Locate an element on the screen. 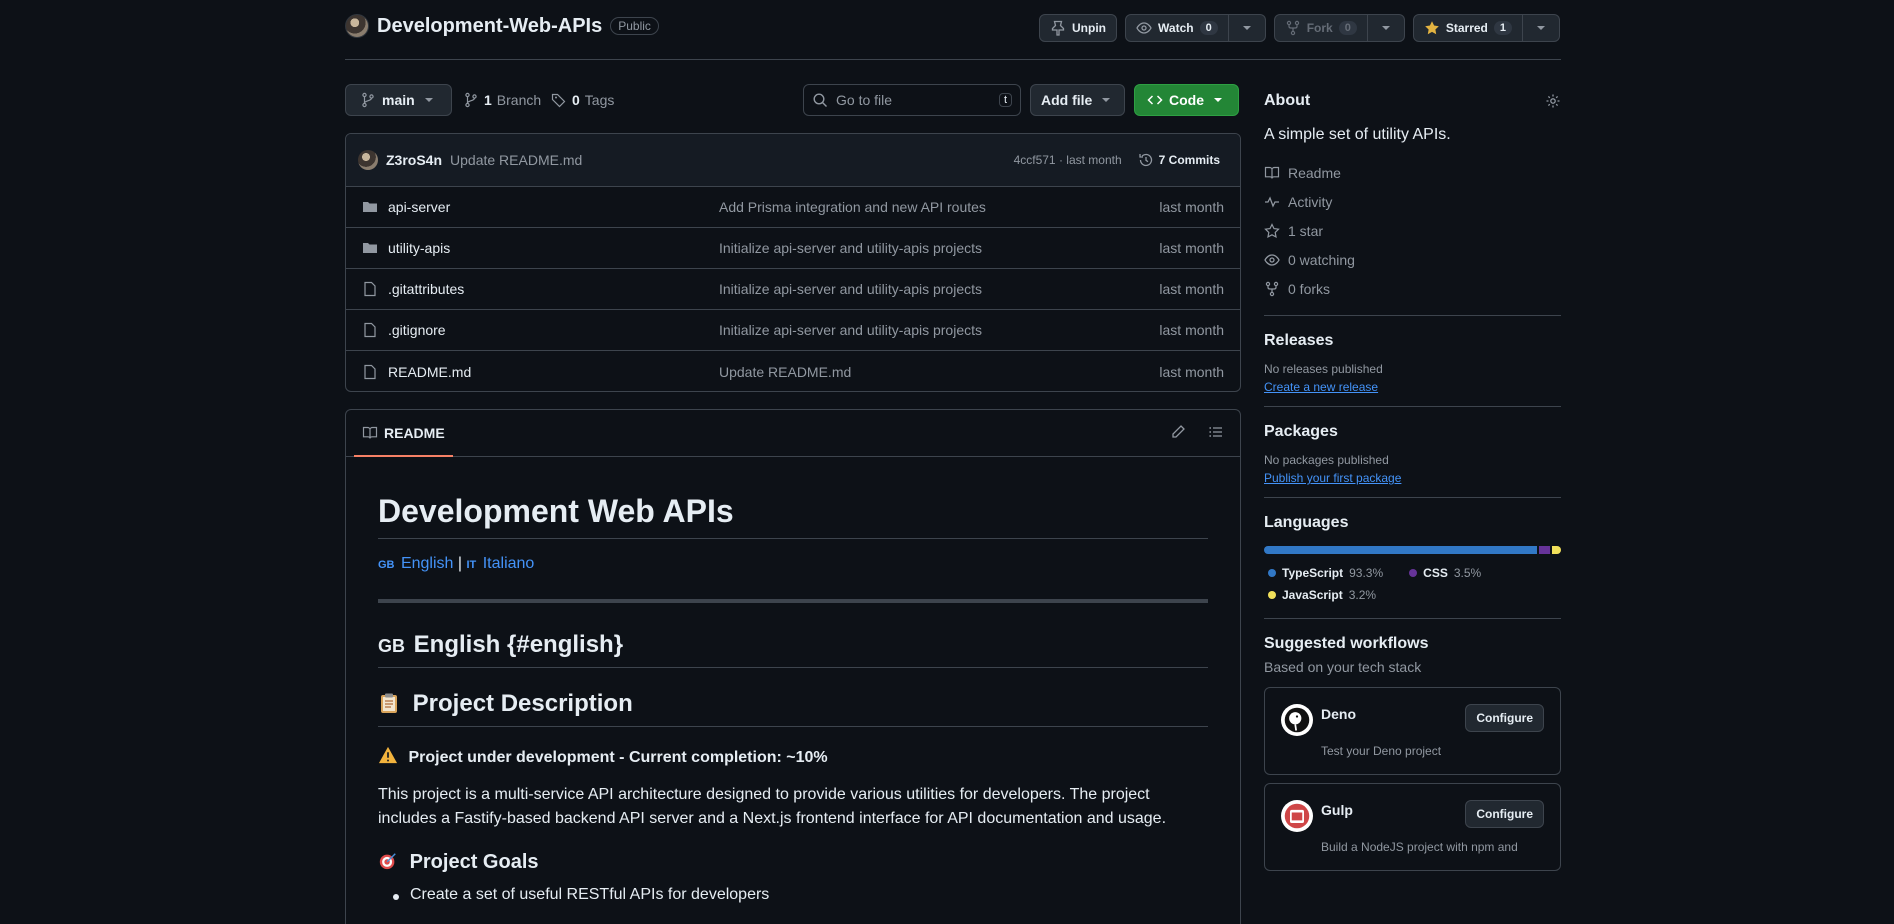 The height and width of the screenshot is (924, 1894). workflow-name: Deno is located at coordinates (1338, 714).